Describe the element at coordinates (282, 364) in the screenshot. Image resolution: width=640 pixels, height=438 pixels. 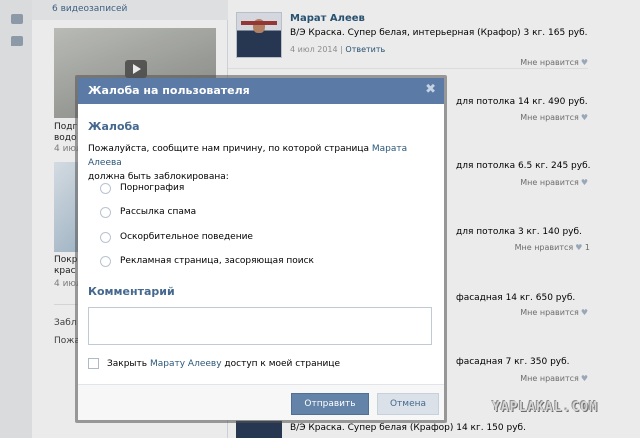
I see `close-access-suffix: доступ к моей странице` at that location.